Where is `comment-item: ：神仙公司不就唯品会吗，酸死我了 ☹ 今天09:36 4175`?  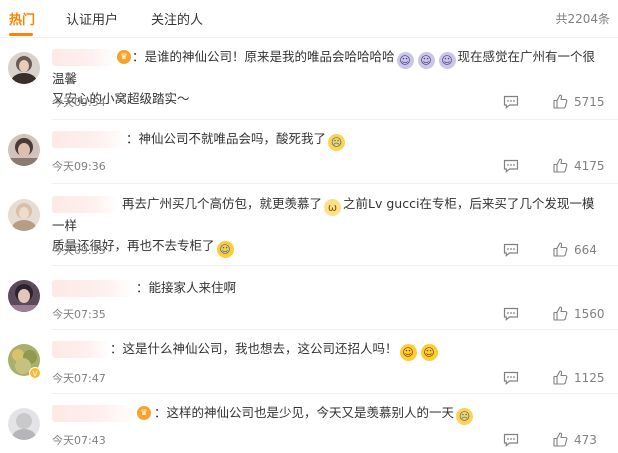 comment-item: ：神仙公司不就唯品会吗，酸死我了 ☹ 今天09:36 4175 is located at coordinates (309, 152).